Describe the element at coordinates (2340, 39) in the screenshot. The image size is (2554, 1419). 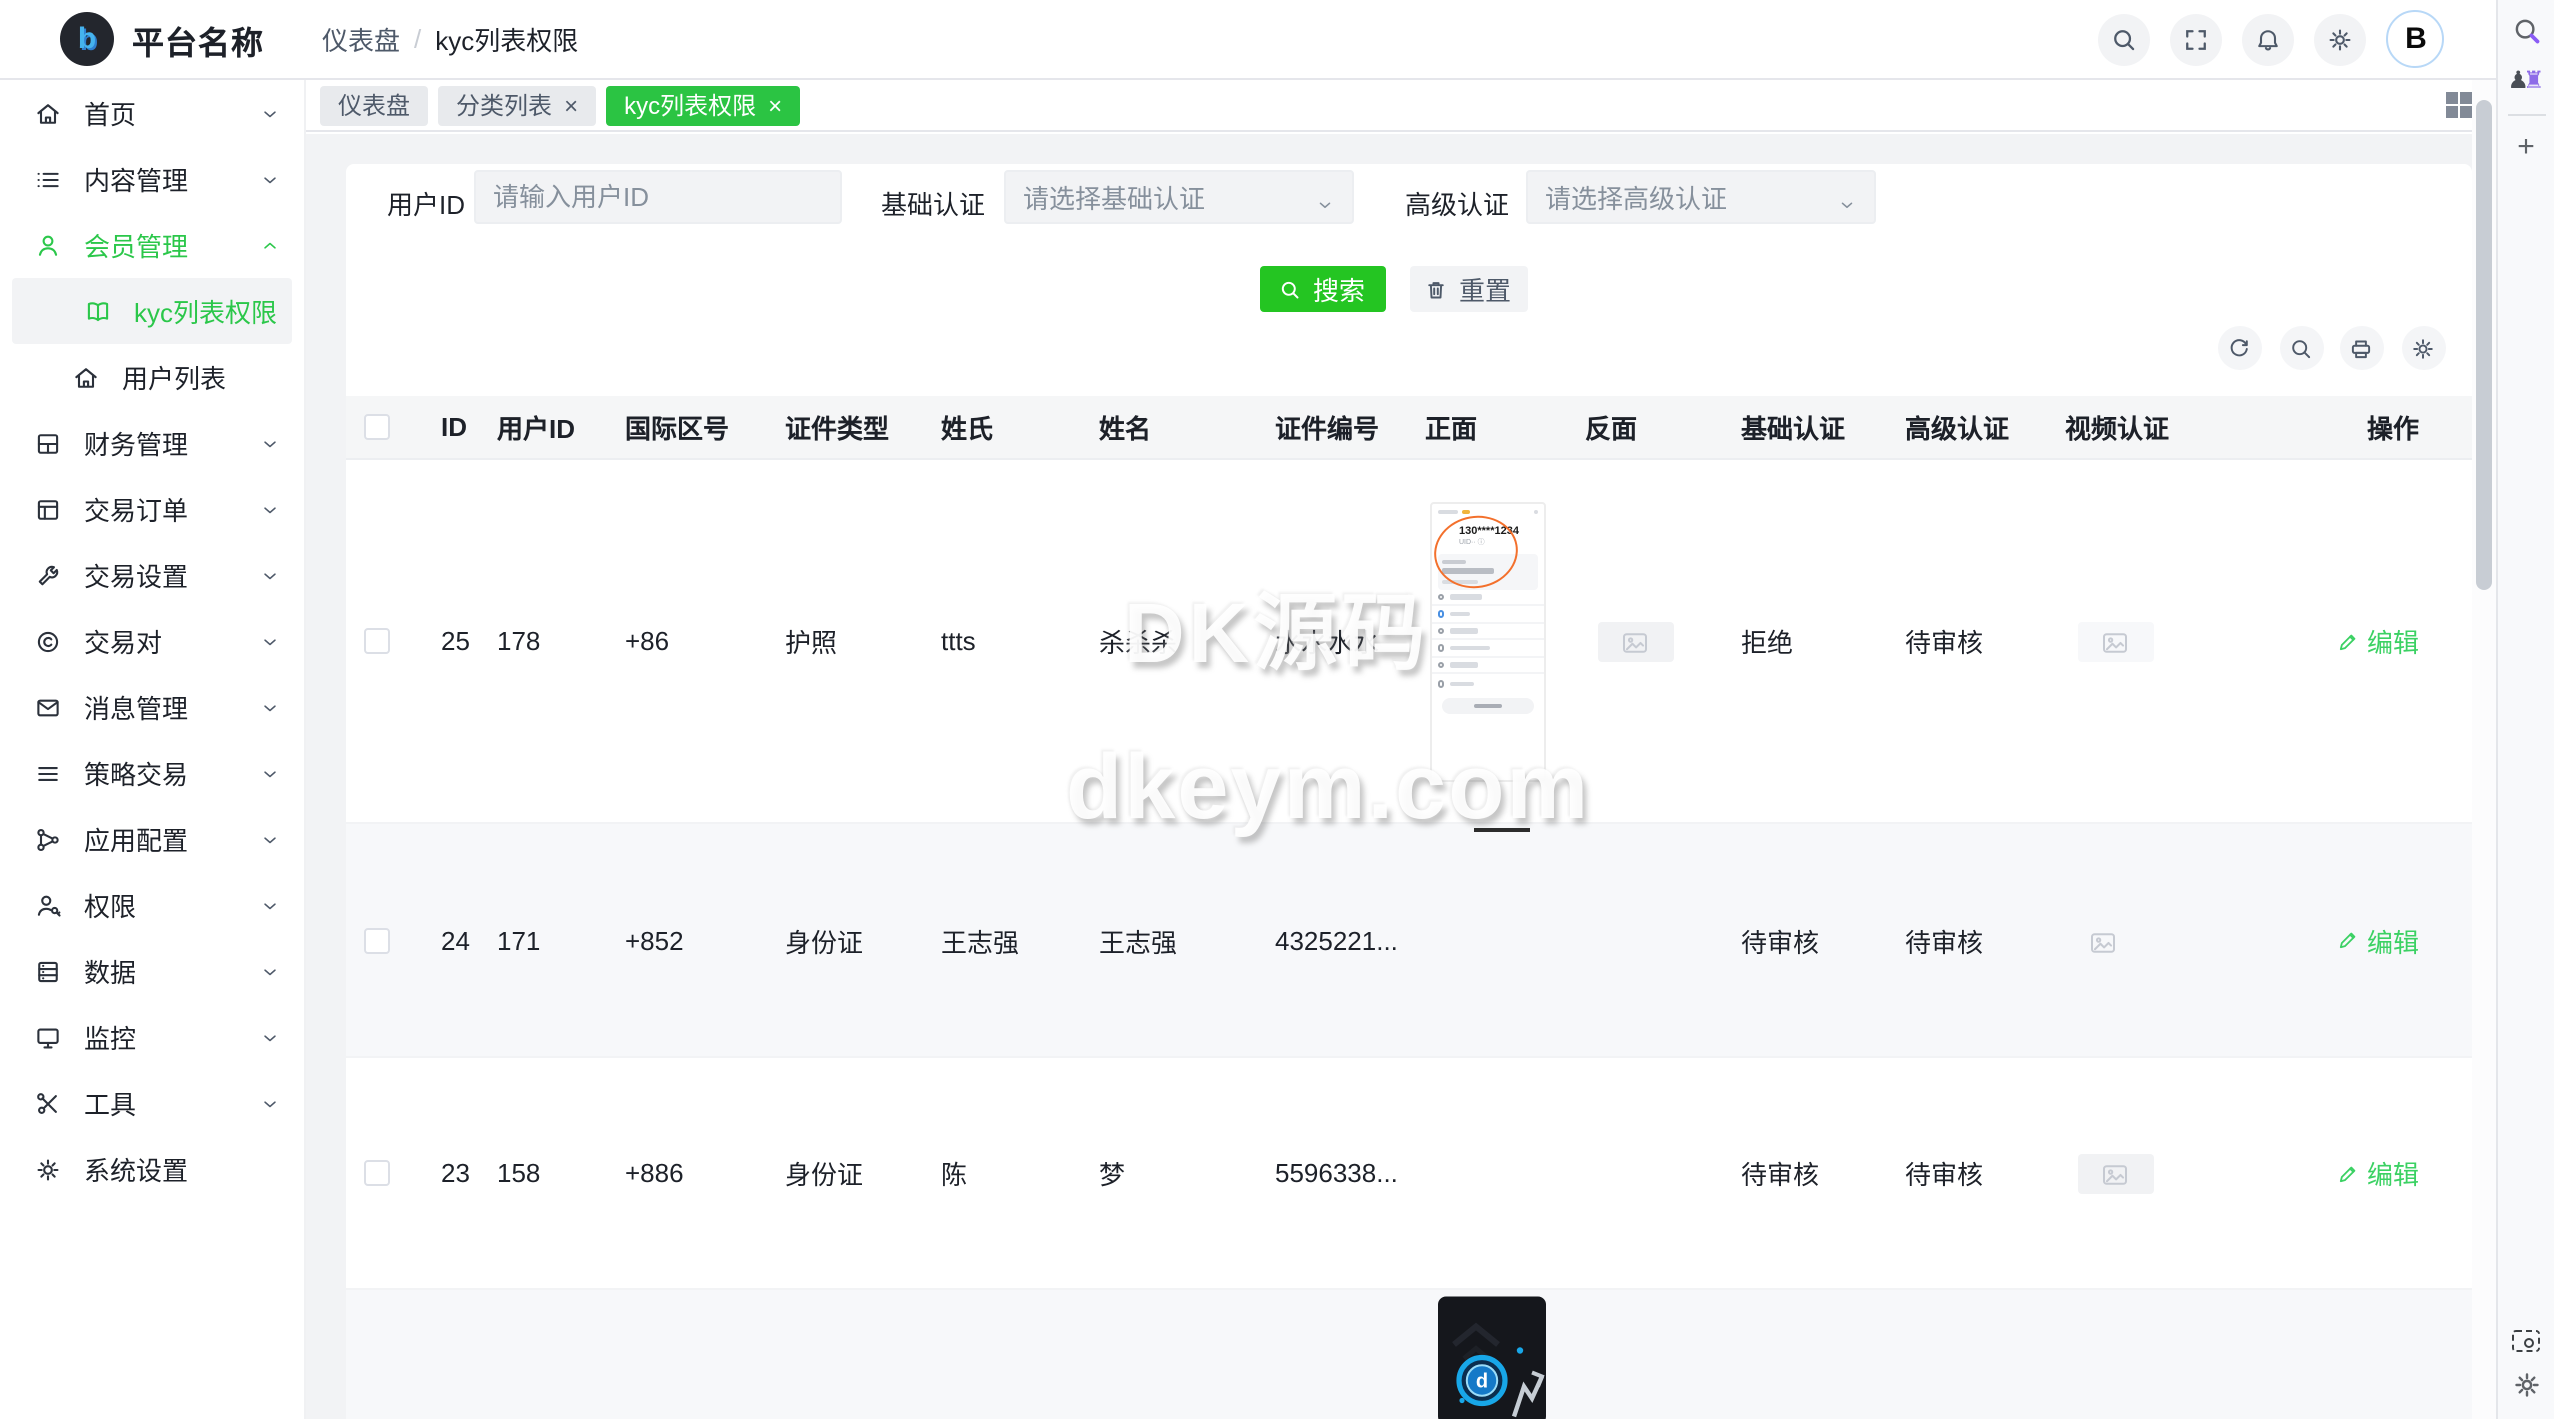
I see `settings-button` at that location.